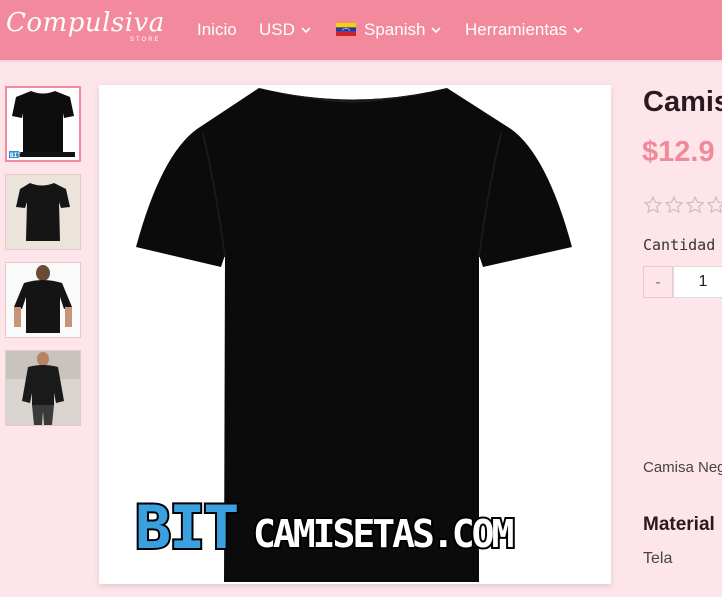  I want to click on watermark-bit-text: BIT, so click(186, 528).